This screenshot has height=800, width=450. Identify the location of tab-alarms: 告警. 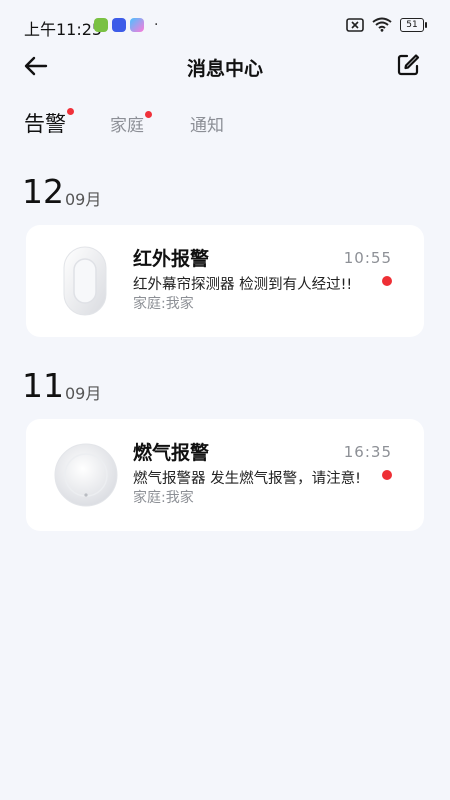
(49, 123).